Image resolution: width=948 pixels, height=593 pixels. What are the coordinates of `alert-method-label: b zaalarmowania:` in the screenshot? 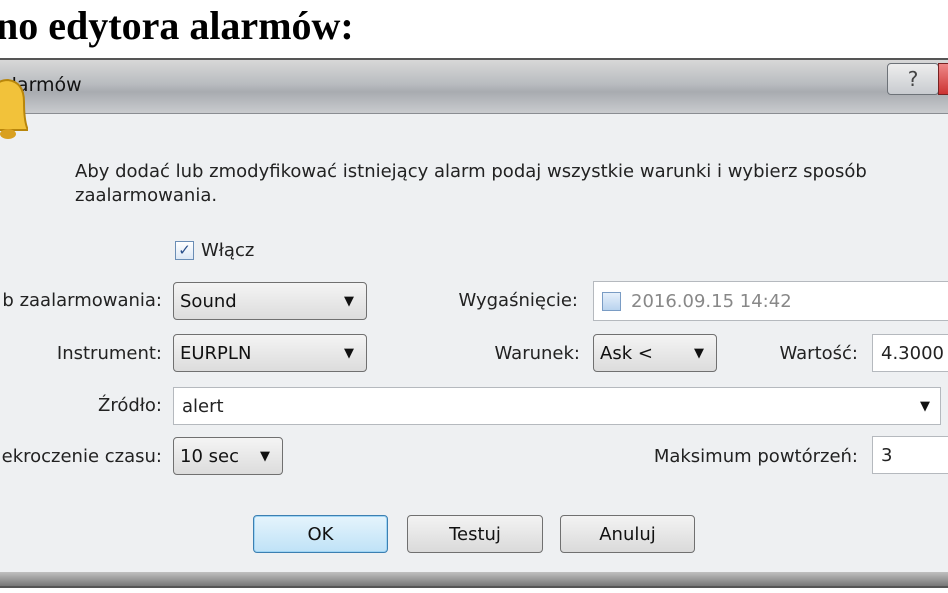 It's located at (82, 300).